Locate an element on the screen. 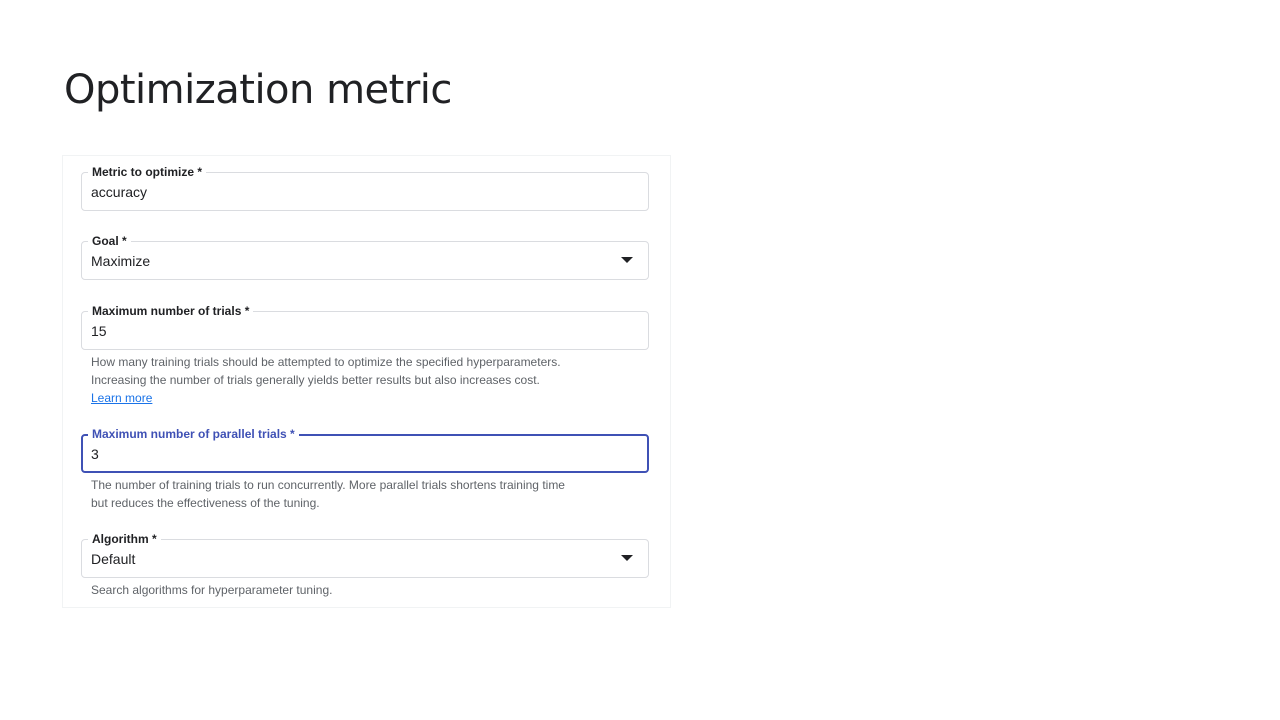  page-title: Optimization metric is located at coordinates (258, 90).